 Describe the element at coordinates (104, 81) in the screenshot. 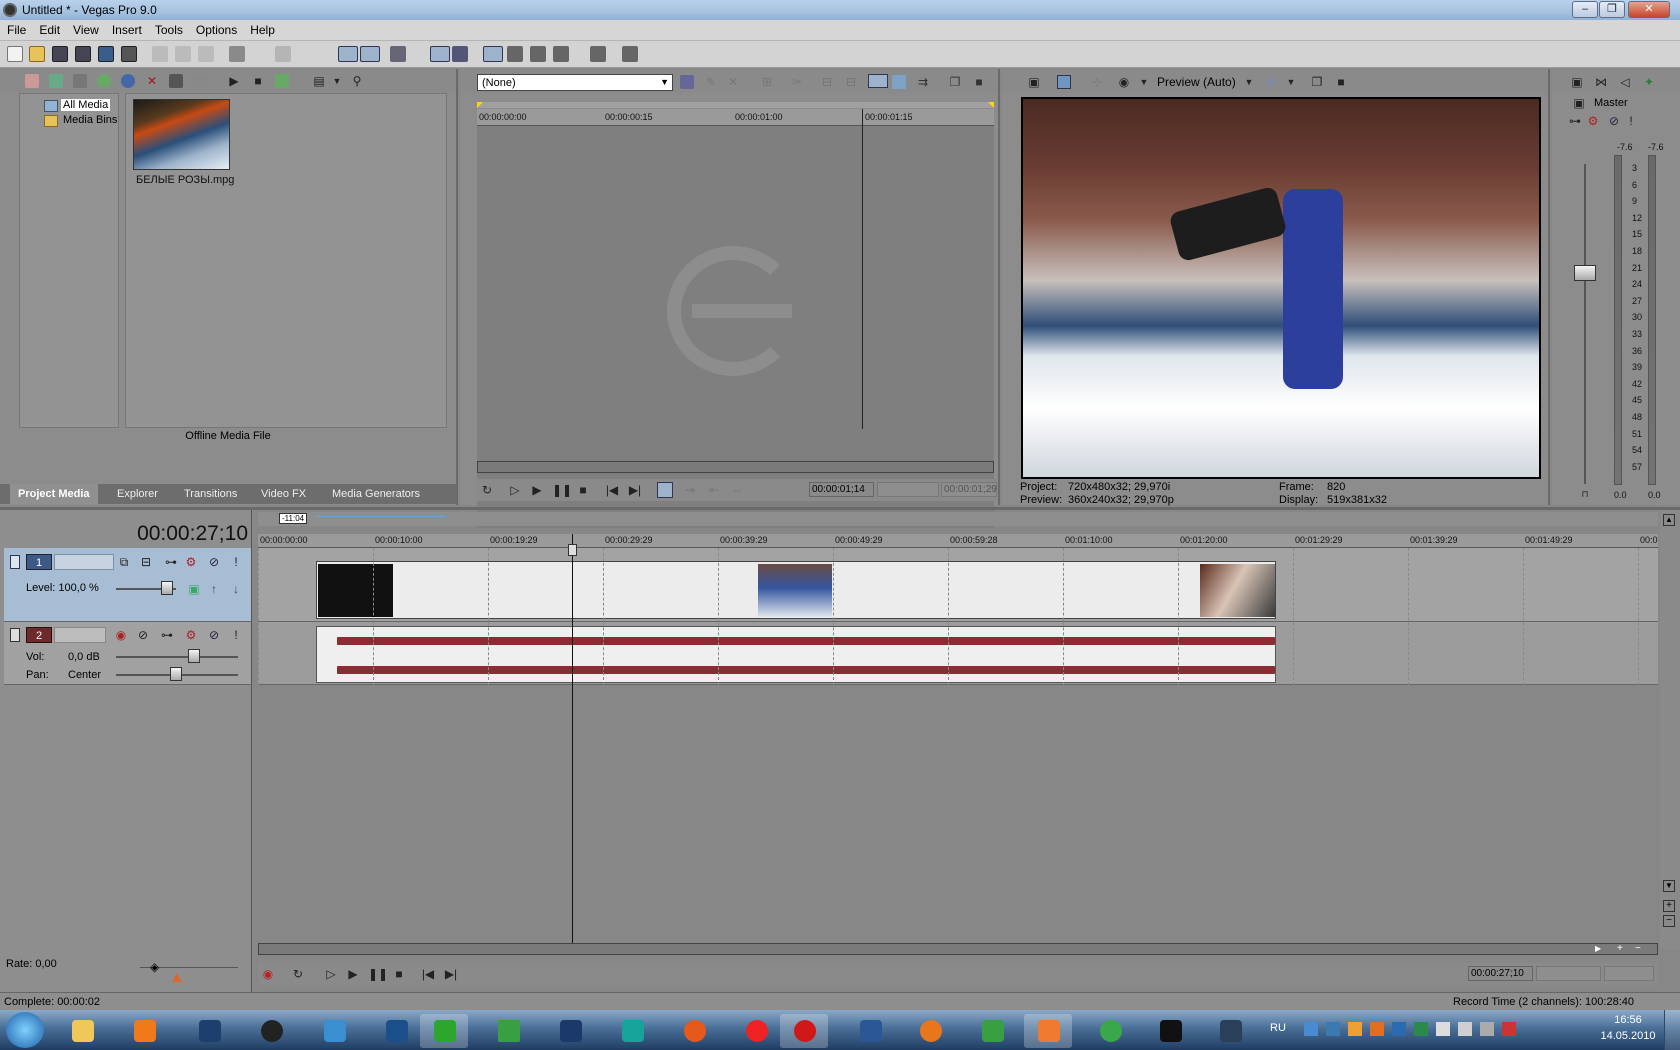

I see `get-media-web-icon` at that location.